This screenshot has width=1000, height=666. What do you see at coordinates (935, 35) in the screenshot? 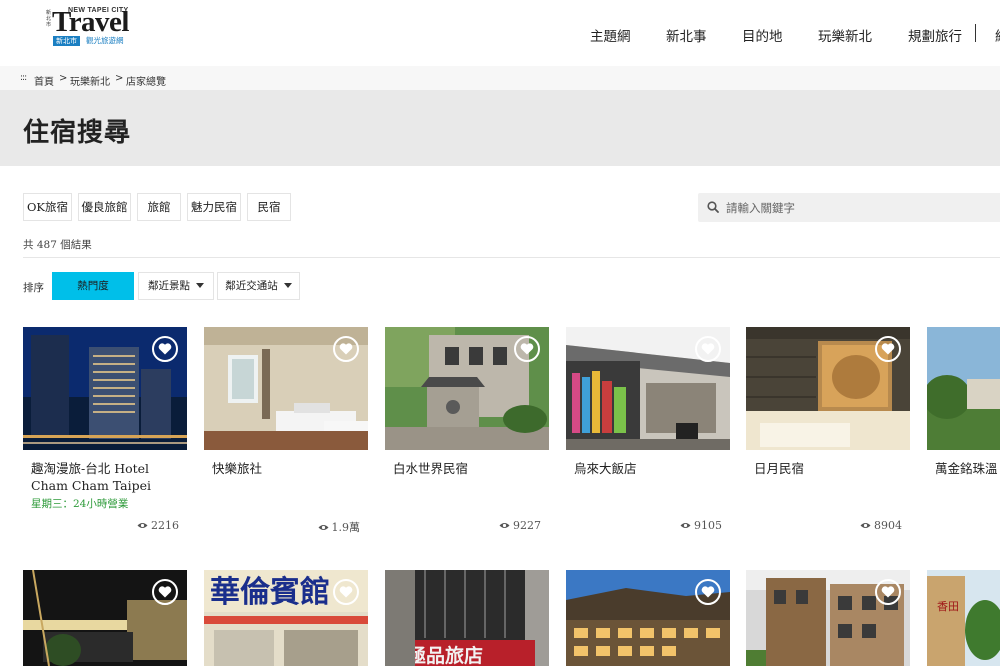
I see `nav-item-plan: 規劃旅行` at bounding box center [935, 35].